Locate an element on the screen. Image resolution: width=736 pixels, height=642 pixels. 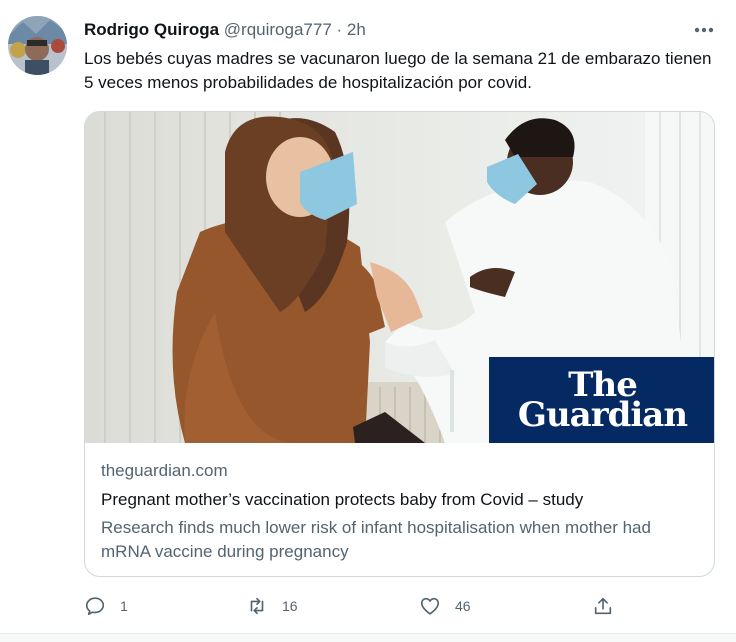
author-name: Rodrigo Quiroga is located at coordinates (151, 29).